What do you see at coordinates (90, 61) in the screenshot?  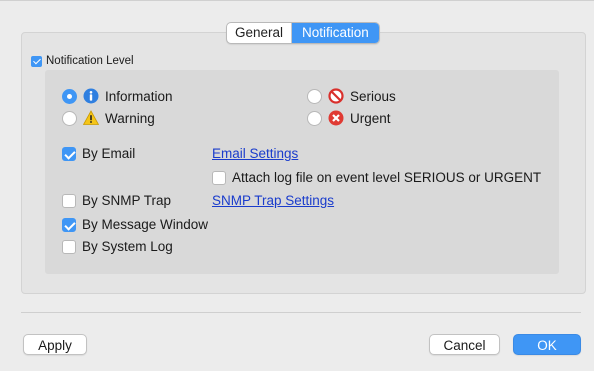 I see `notification-level-label: Notification Level` at bounding box center [90, 61].